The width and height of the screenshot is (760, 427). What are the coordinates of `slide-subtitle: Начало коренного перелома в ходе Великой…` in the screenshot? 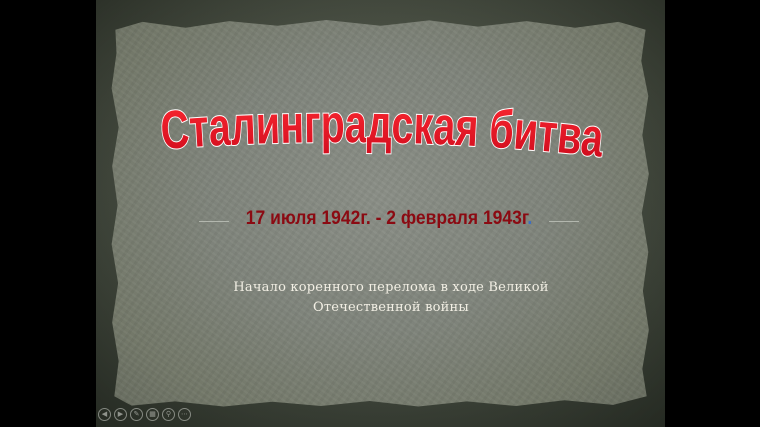 It's located at (391, 298).